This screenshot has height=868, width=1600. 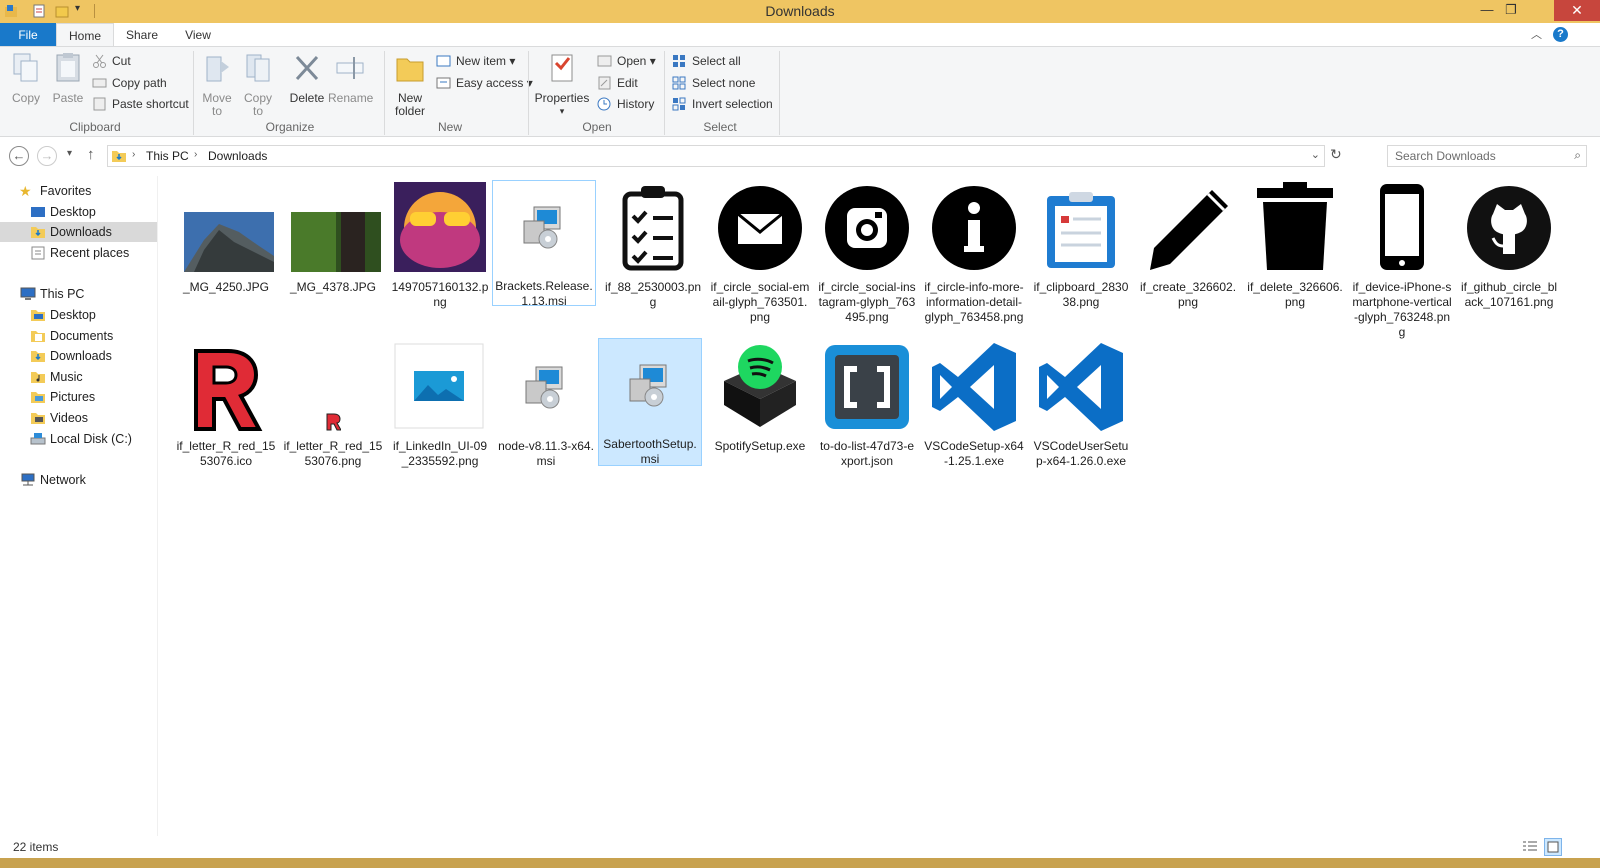 I want to click on nav-network: Network, so click(x=78, y=480).